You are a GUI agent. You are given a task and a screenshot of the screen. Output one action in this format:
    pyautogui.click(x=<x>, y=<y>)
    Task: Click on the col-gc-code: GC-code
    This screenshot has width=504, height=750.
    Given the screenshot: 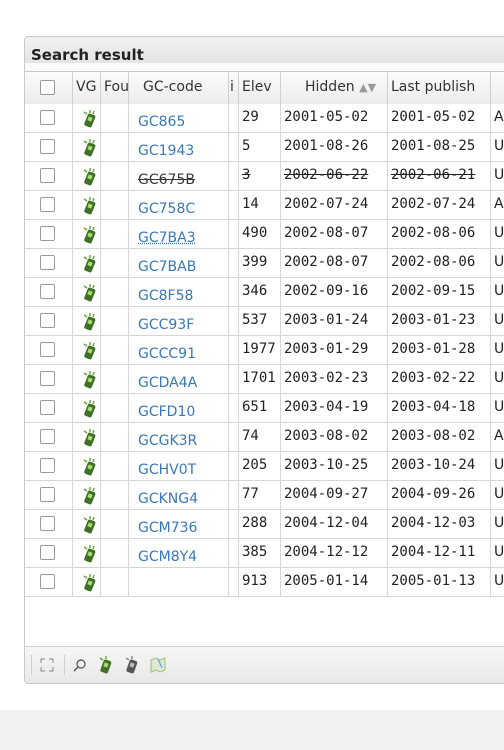 What is the action you would take?
    pyautogui.click(x=179, y=88)
    